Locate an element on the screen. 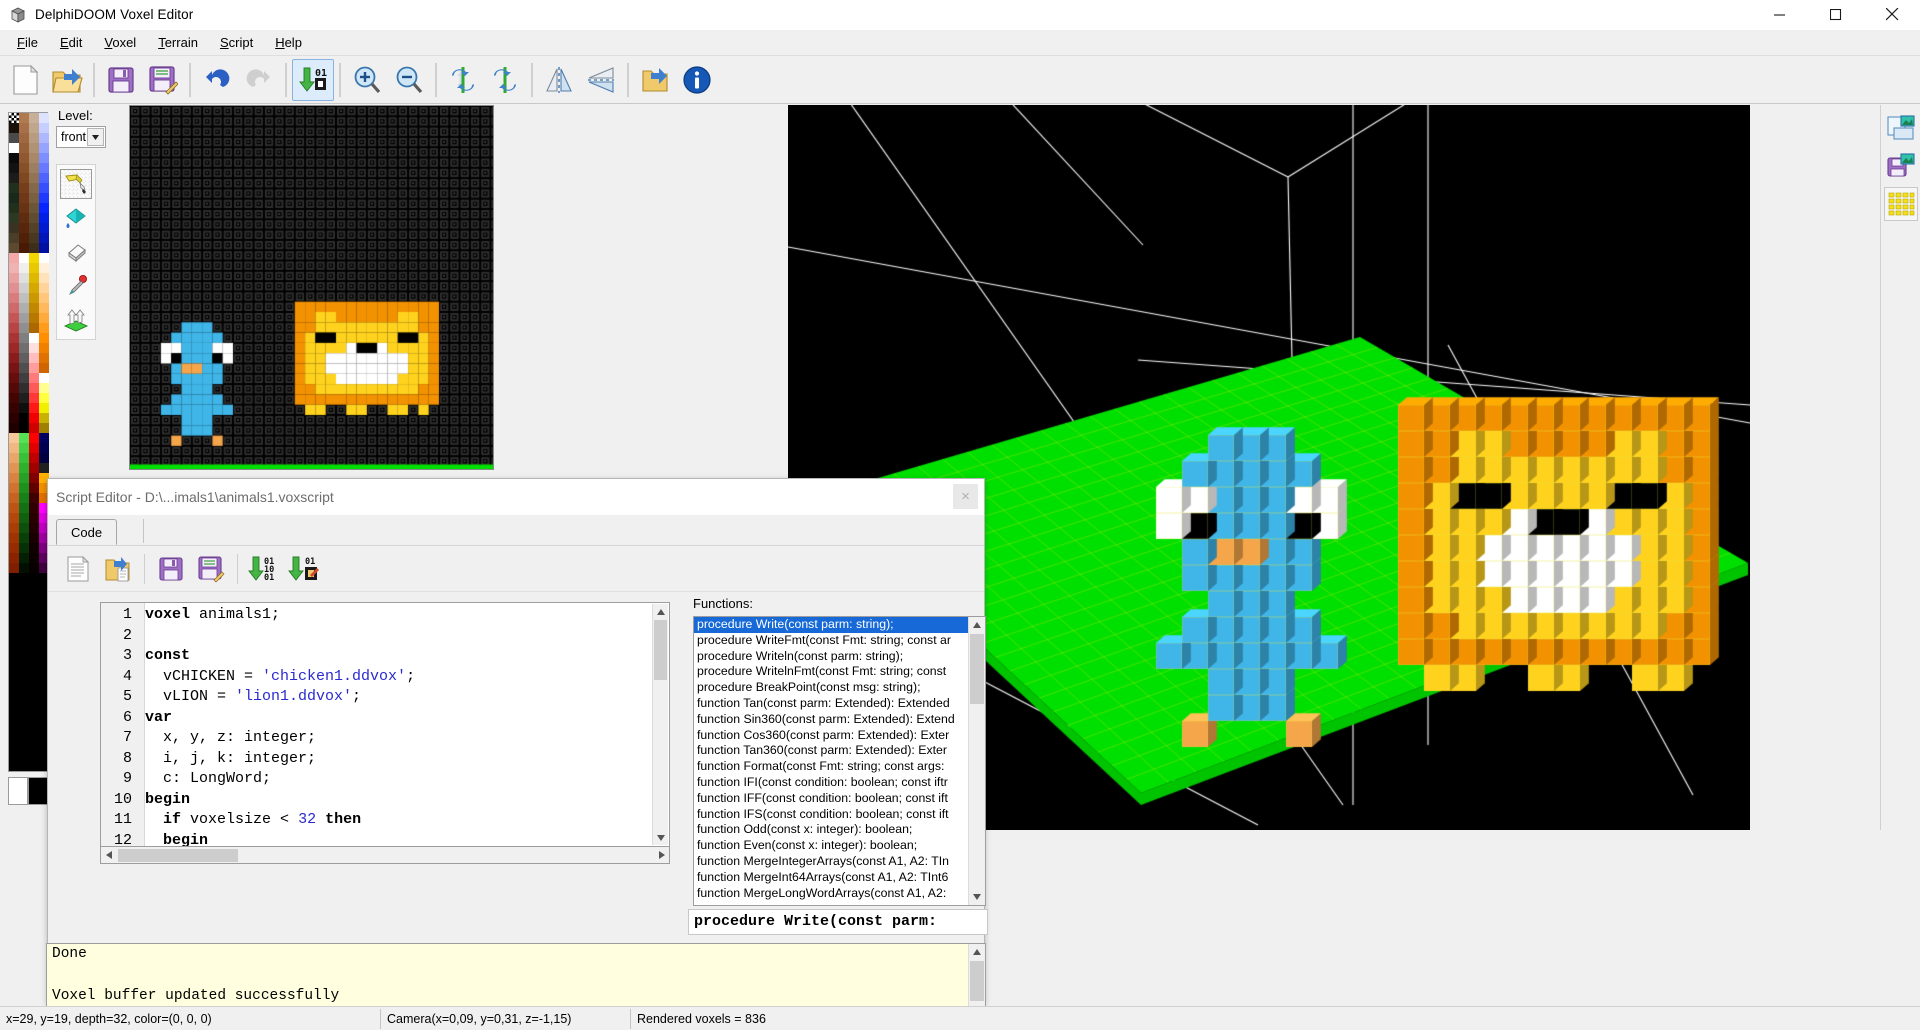 The width and height of the screenshot is (1920, 1030). save-icon is located at coordinates (121, 80).